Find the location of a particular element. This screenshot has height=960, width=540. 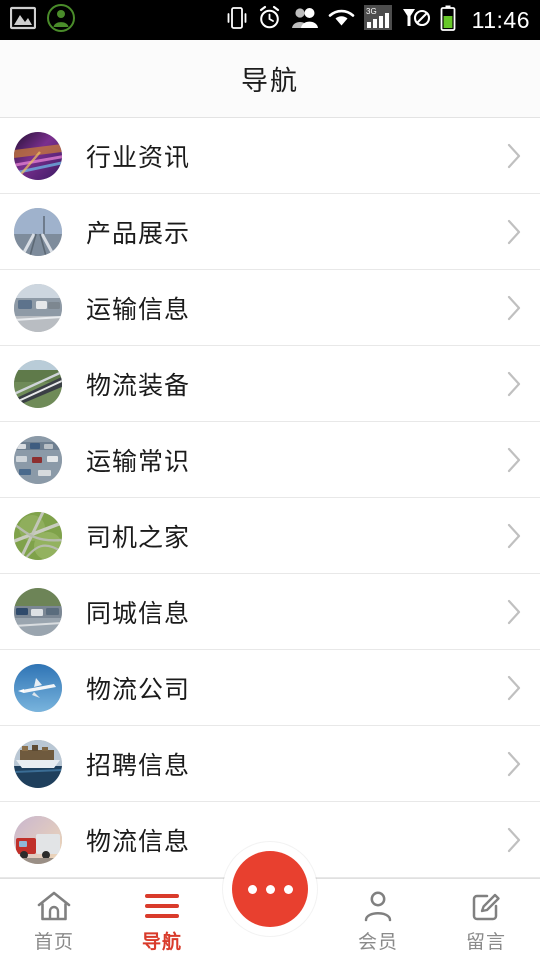

vibrate-icon is located at coordinates (237, 20).